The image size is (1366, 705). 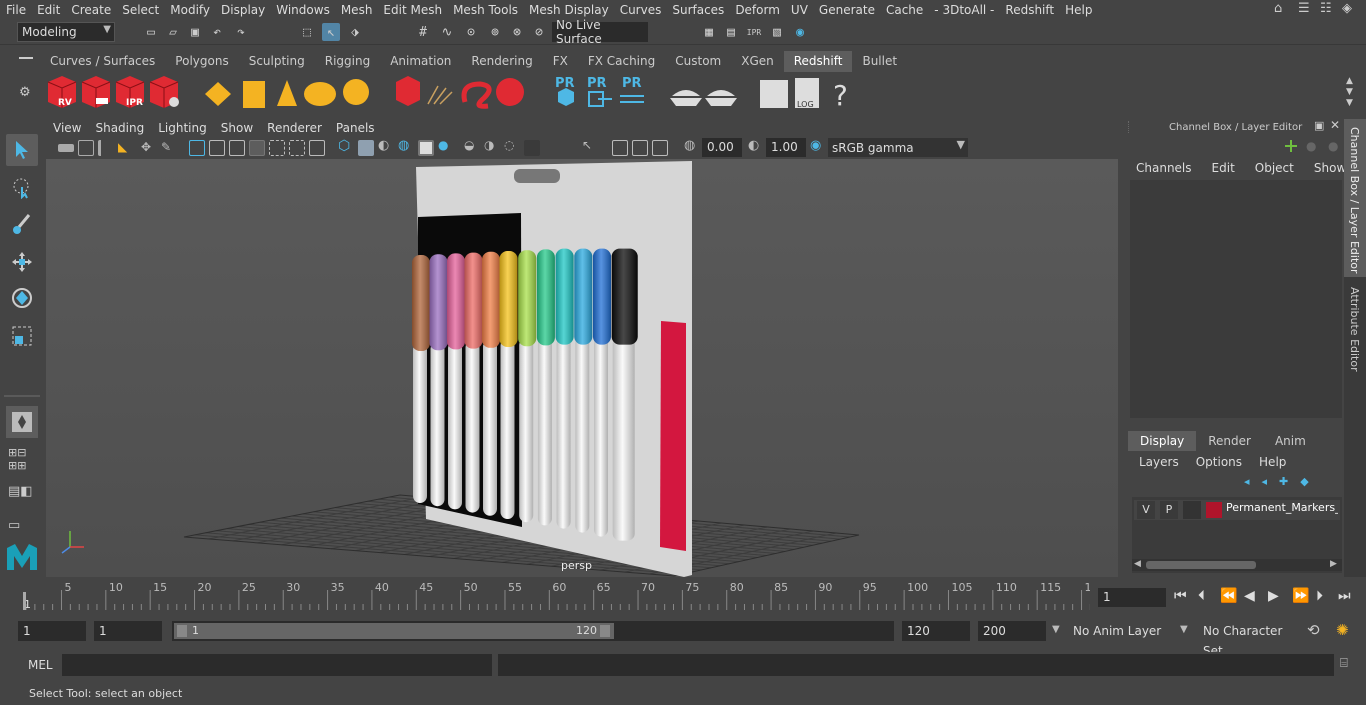 What do you see at coordinates (302, 10) in the screenshot?
I see `menu-windows: Windows` at bounding box center [302, 10].